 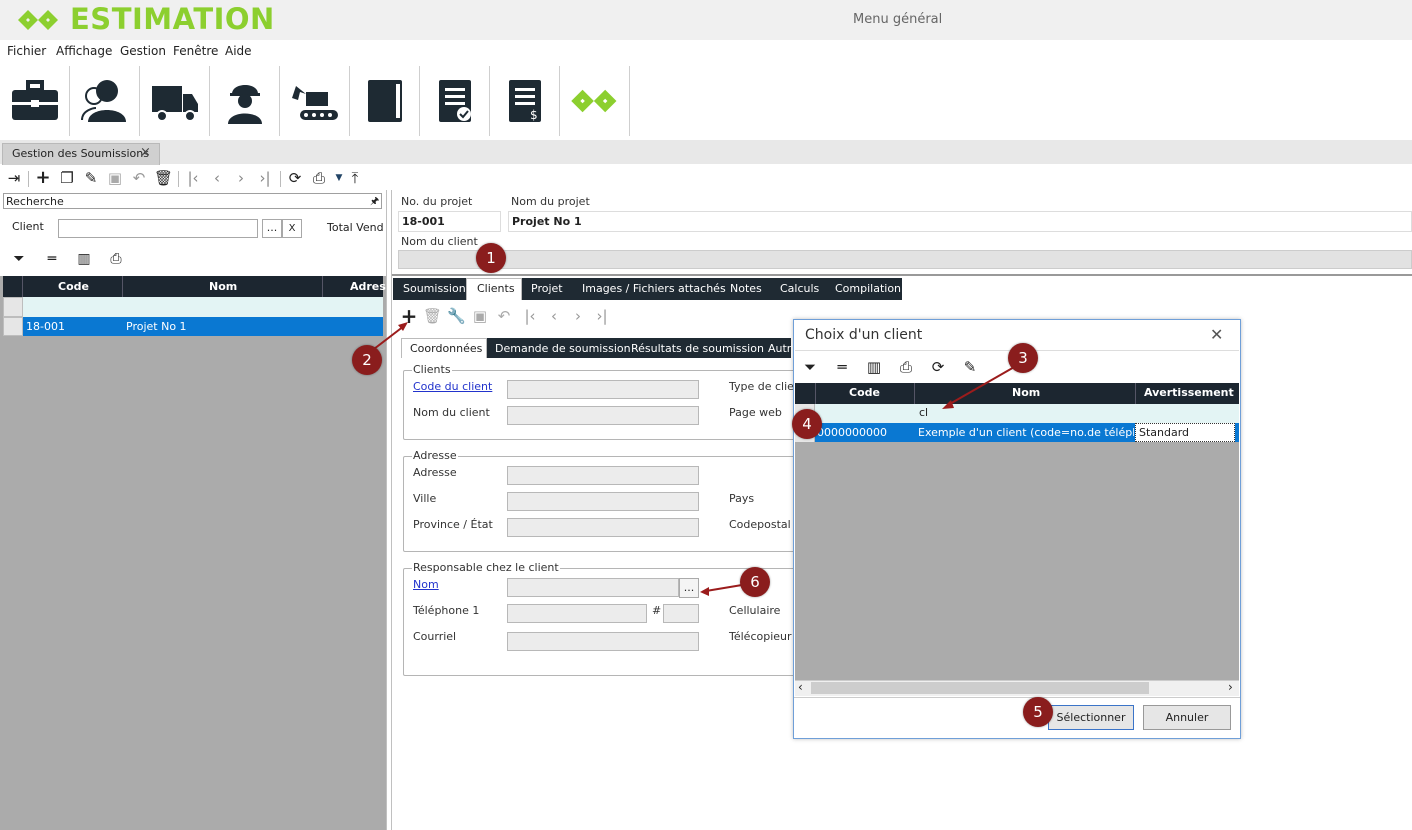 What do you see at coordinates (1023, 358) in the screenshot?
I see `callout-3: 3` at bounding box center [1023, 358].